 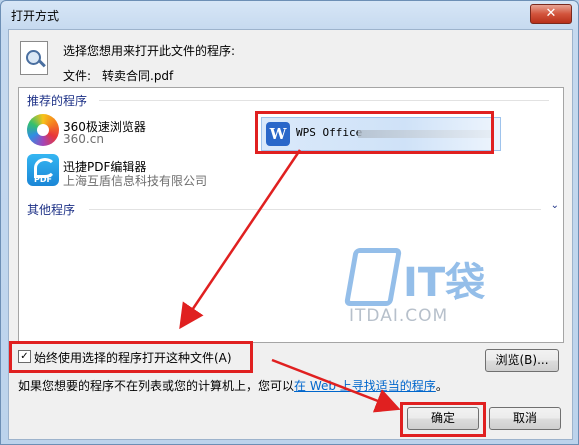 I want to click on arrow-to-checkbox, so click(x=240, y=239).